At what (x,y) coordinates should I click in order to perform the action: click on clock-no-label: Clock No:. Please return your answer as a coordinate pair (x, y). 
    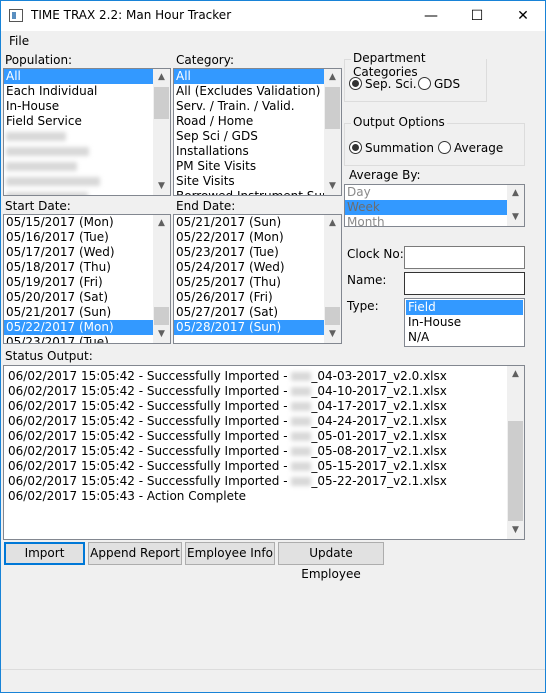
    Looking at the image, I should click on (375, 254).